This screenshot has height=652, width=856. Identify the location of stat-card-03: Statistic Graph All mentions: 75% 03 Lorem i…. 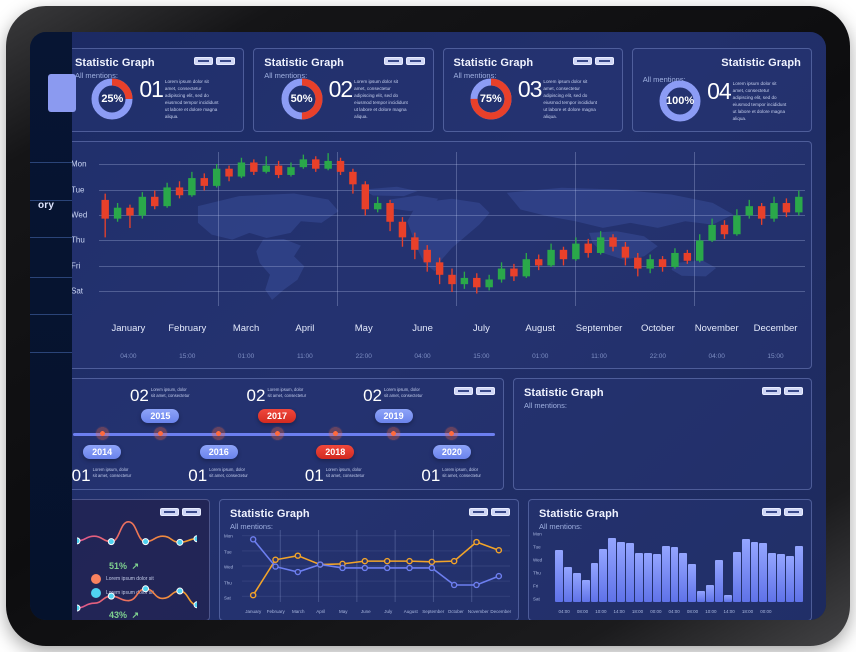
(532, 90).